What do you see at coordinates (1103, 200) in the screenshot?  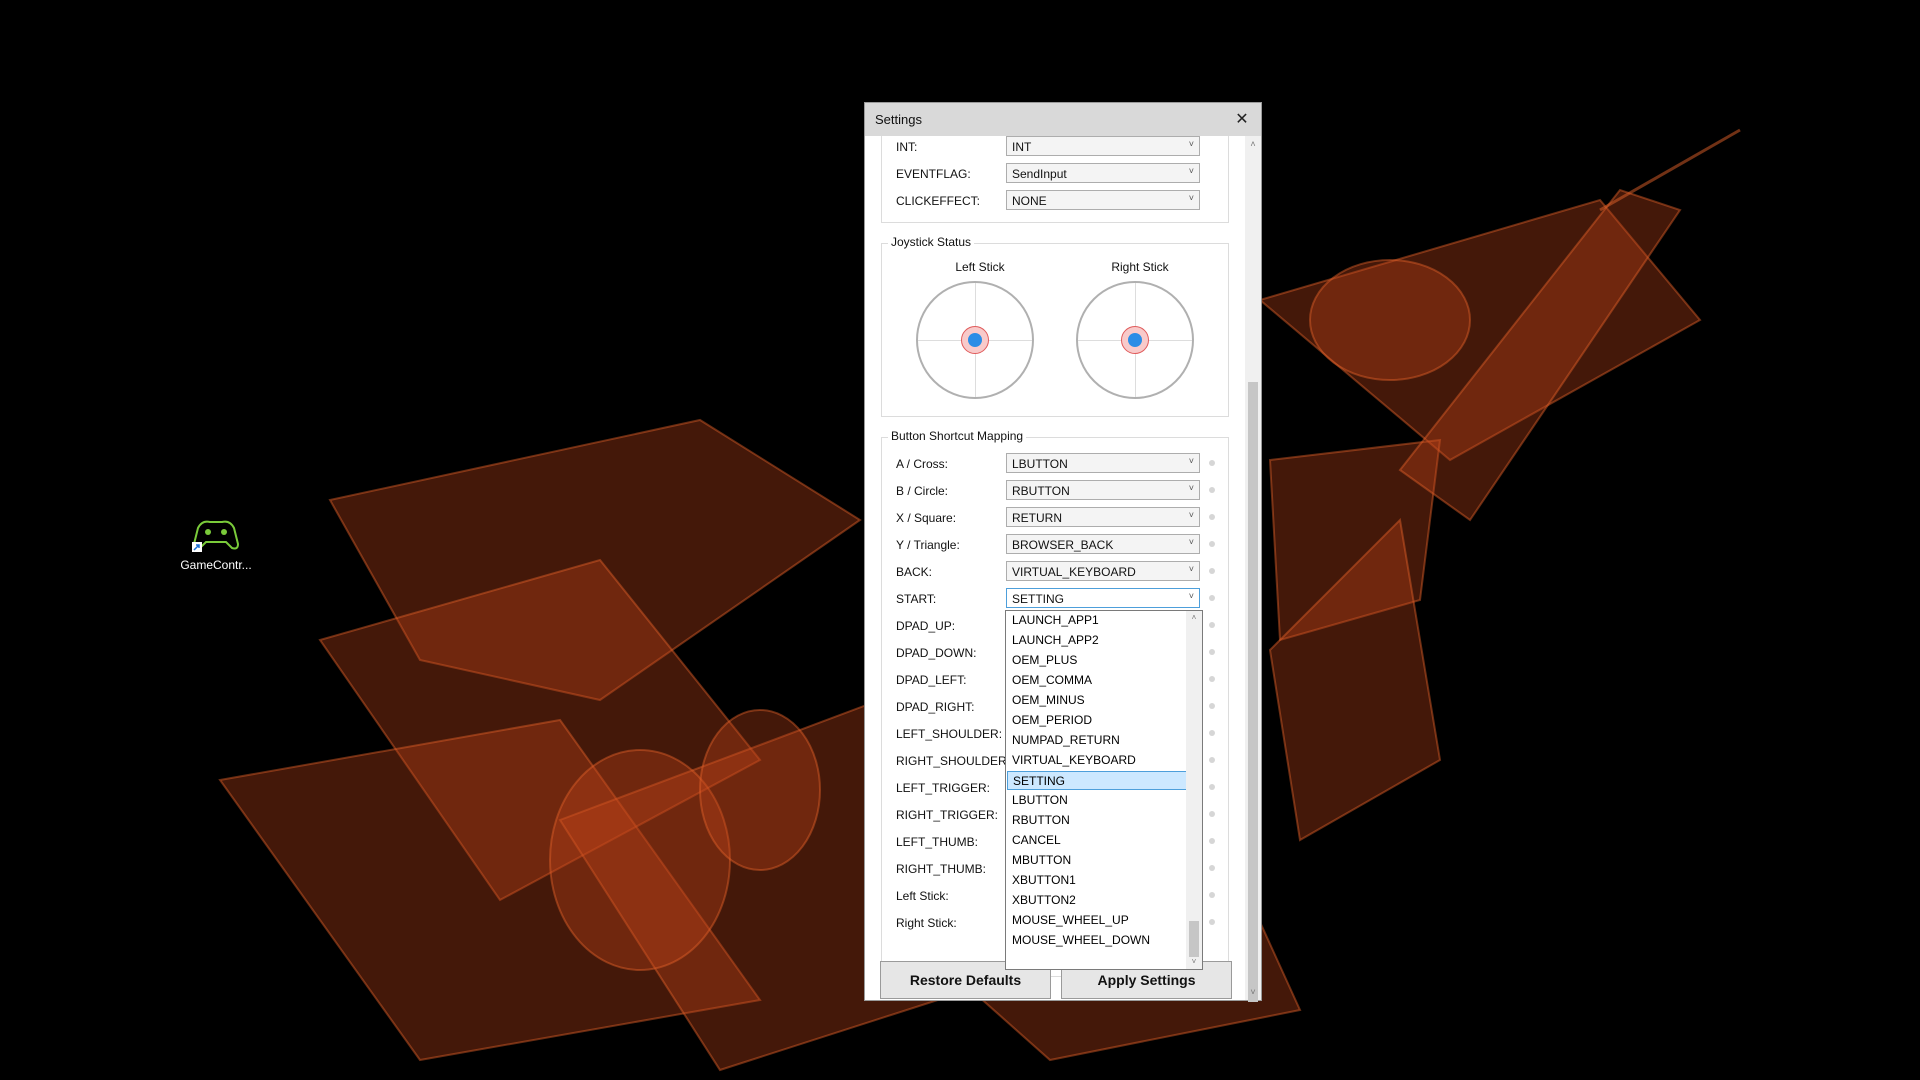 I see `clickeffect-dropdown: NONE ˅` at bounding box center [1103, 200].